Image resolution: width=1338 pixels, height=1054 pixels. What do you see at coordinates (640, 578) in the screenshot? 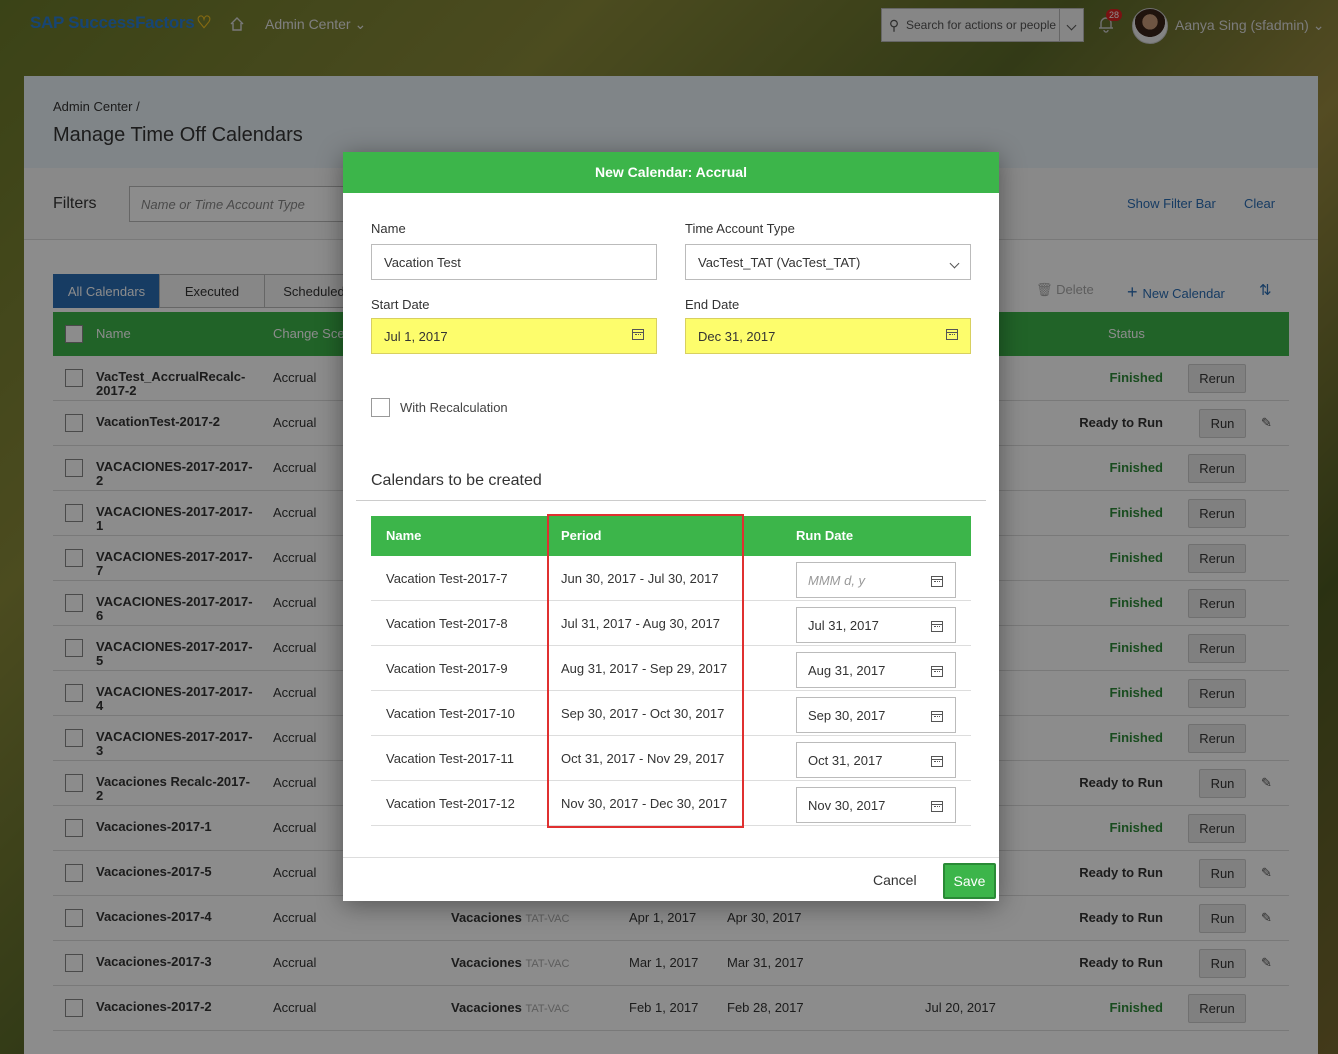
I see `calendar-period: Jun 30, 2017 - Jul 30, 2017` at bounding box center [640, 578].